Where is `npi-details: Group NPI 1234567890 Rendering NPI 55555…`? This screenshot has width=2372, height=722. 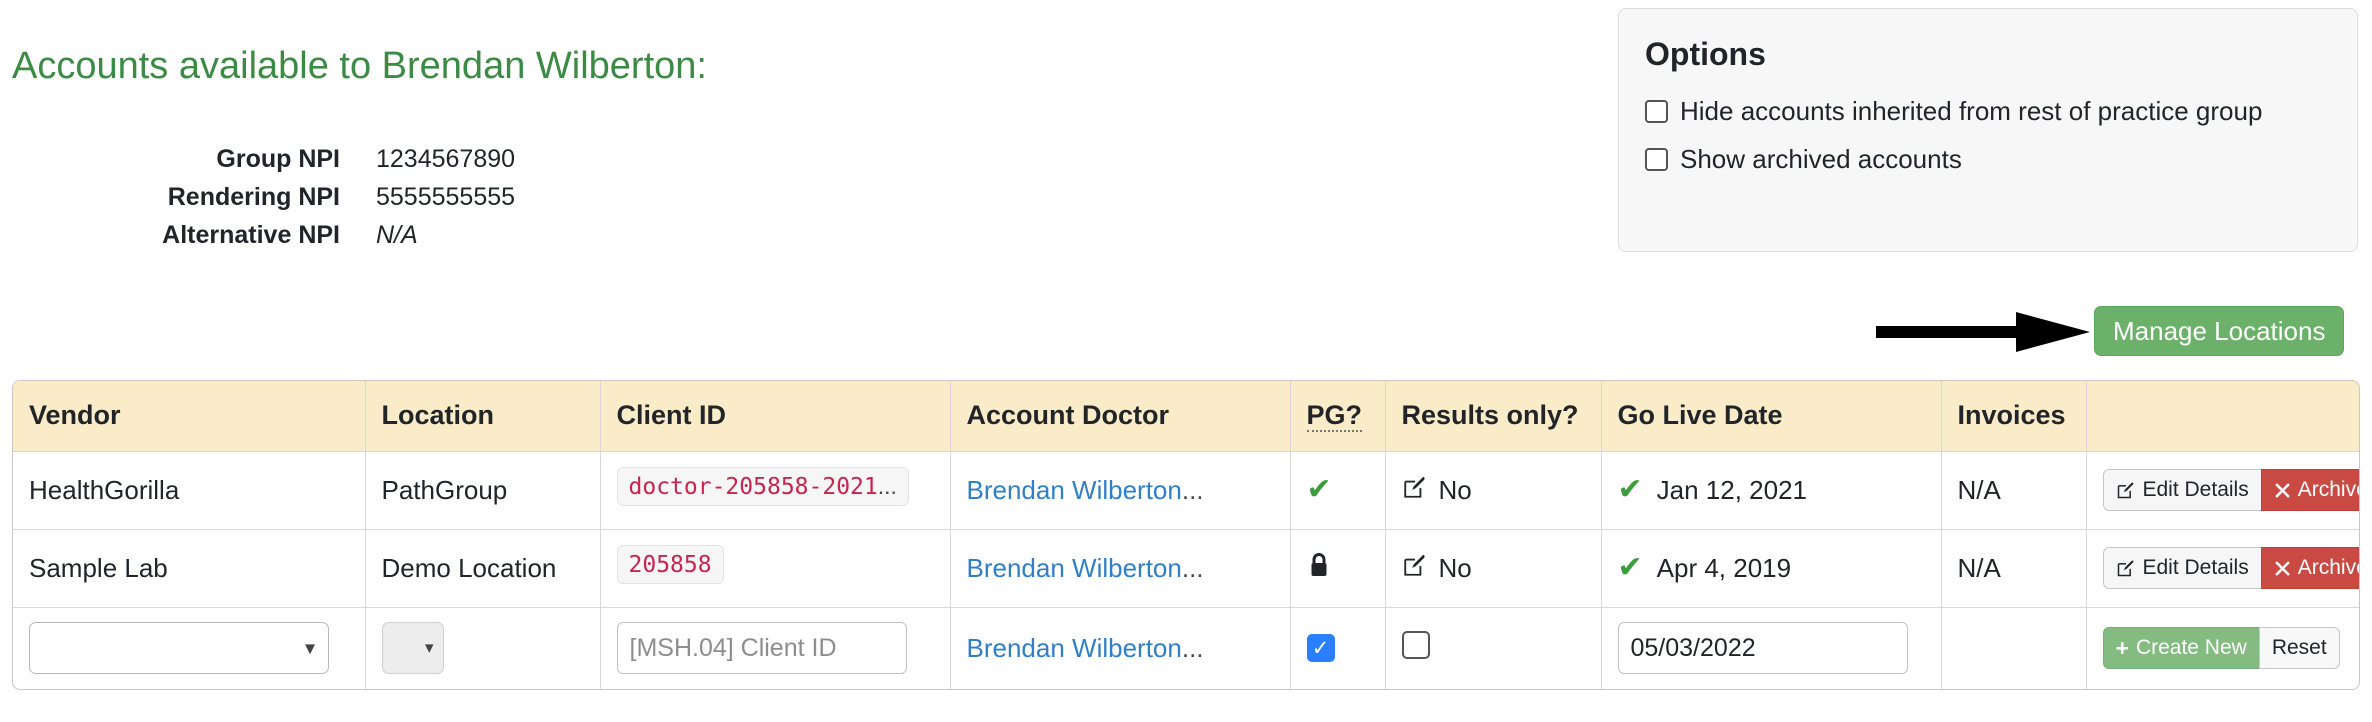
npi-details: Group NPI 1234567890 Rendering NPI 55555… is located at coordinates (280, 197).